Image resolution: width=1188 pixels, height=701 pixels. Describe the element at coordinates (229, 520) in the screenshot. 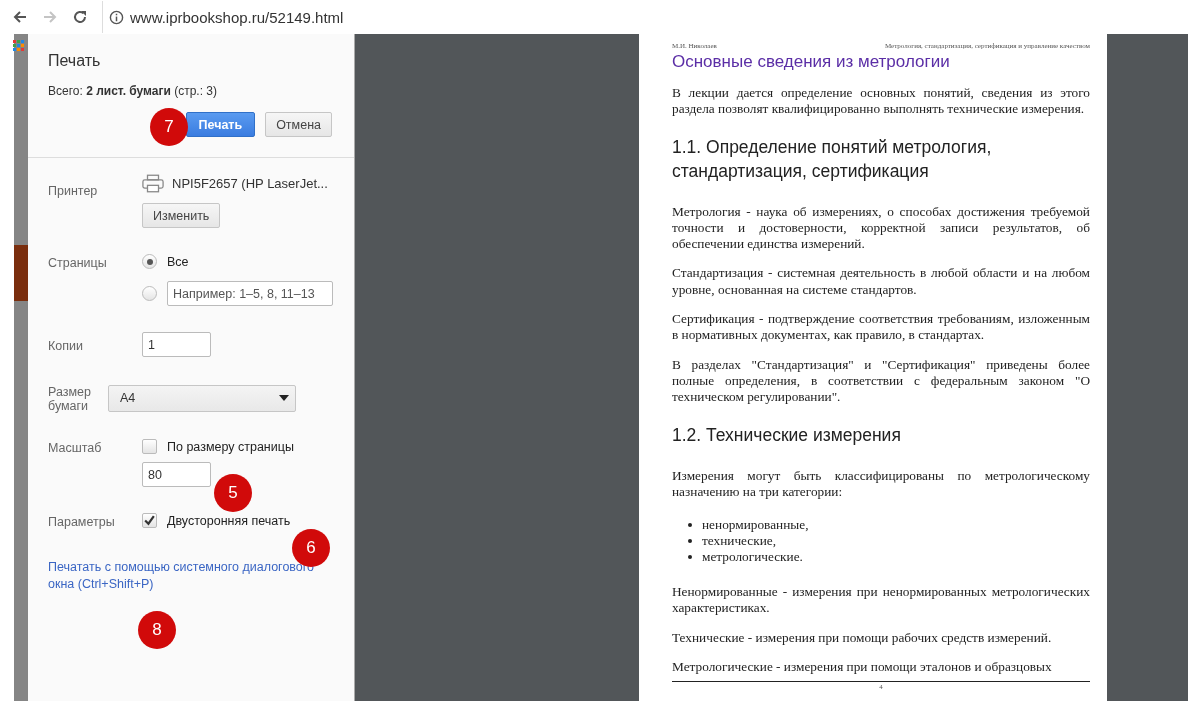

I see `option-label: Двусторонняя печать` at that location.